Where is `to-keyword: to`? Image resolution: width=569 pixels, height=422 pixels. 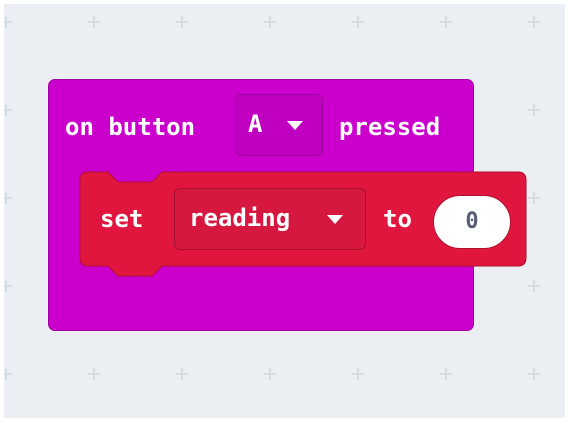 to-keyword: to is located at coordinates (397, 219).